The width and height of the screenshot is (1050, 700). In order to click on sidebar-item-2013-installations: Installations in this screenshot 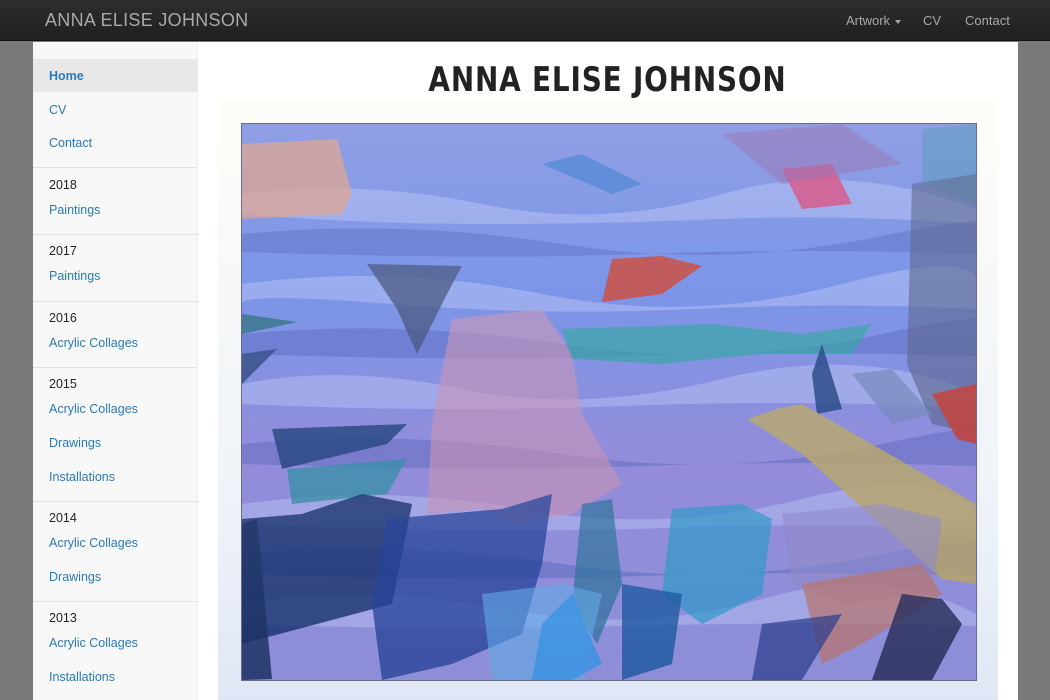, I will do `click(82, 677)`.